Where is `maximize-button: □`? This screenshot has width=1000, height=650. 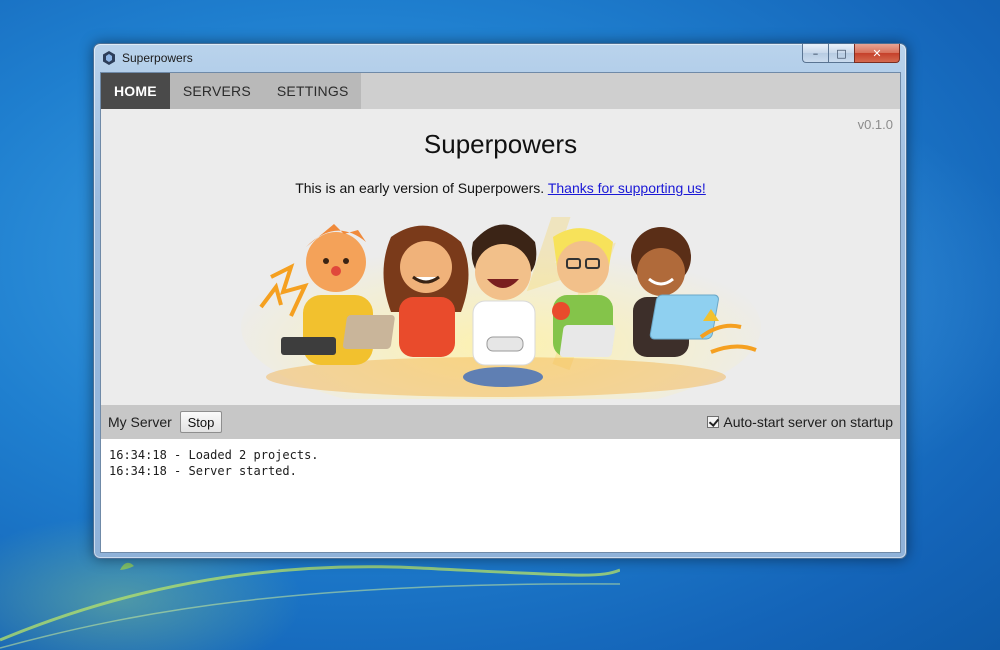
maximize-button: □ is located at coordinates (841, 53).